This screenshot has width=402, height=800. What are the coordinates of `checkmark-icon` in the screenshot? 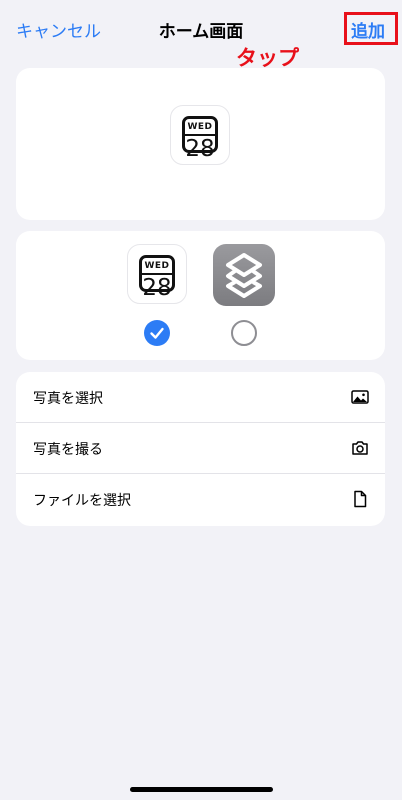 It's located at (157, 333).